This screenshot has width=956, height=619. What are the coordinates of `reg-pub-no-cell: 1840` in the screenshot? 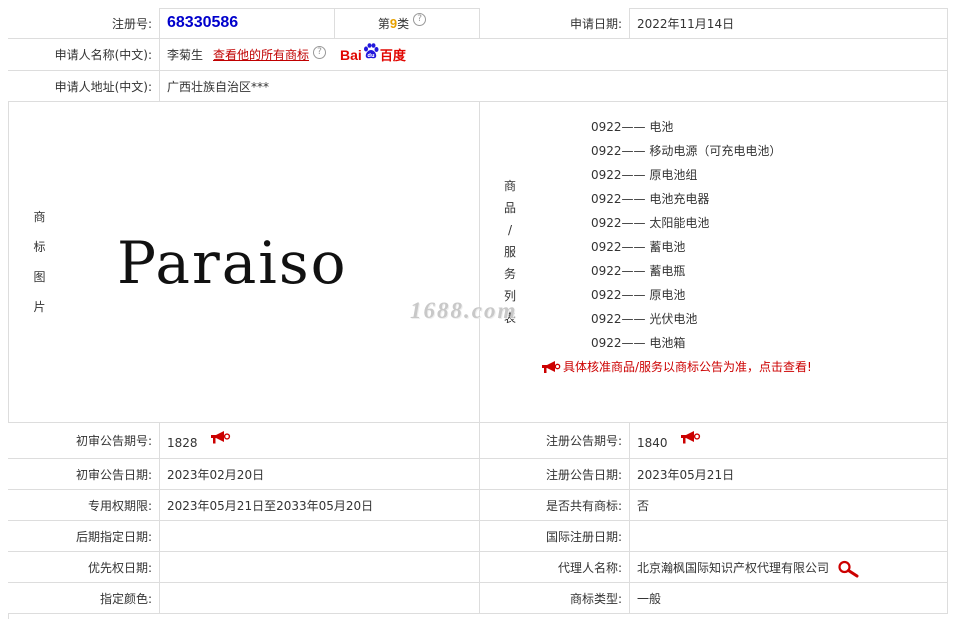 It's located at (789, 441).